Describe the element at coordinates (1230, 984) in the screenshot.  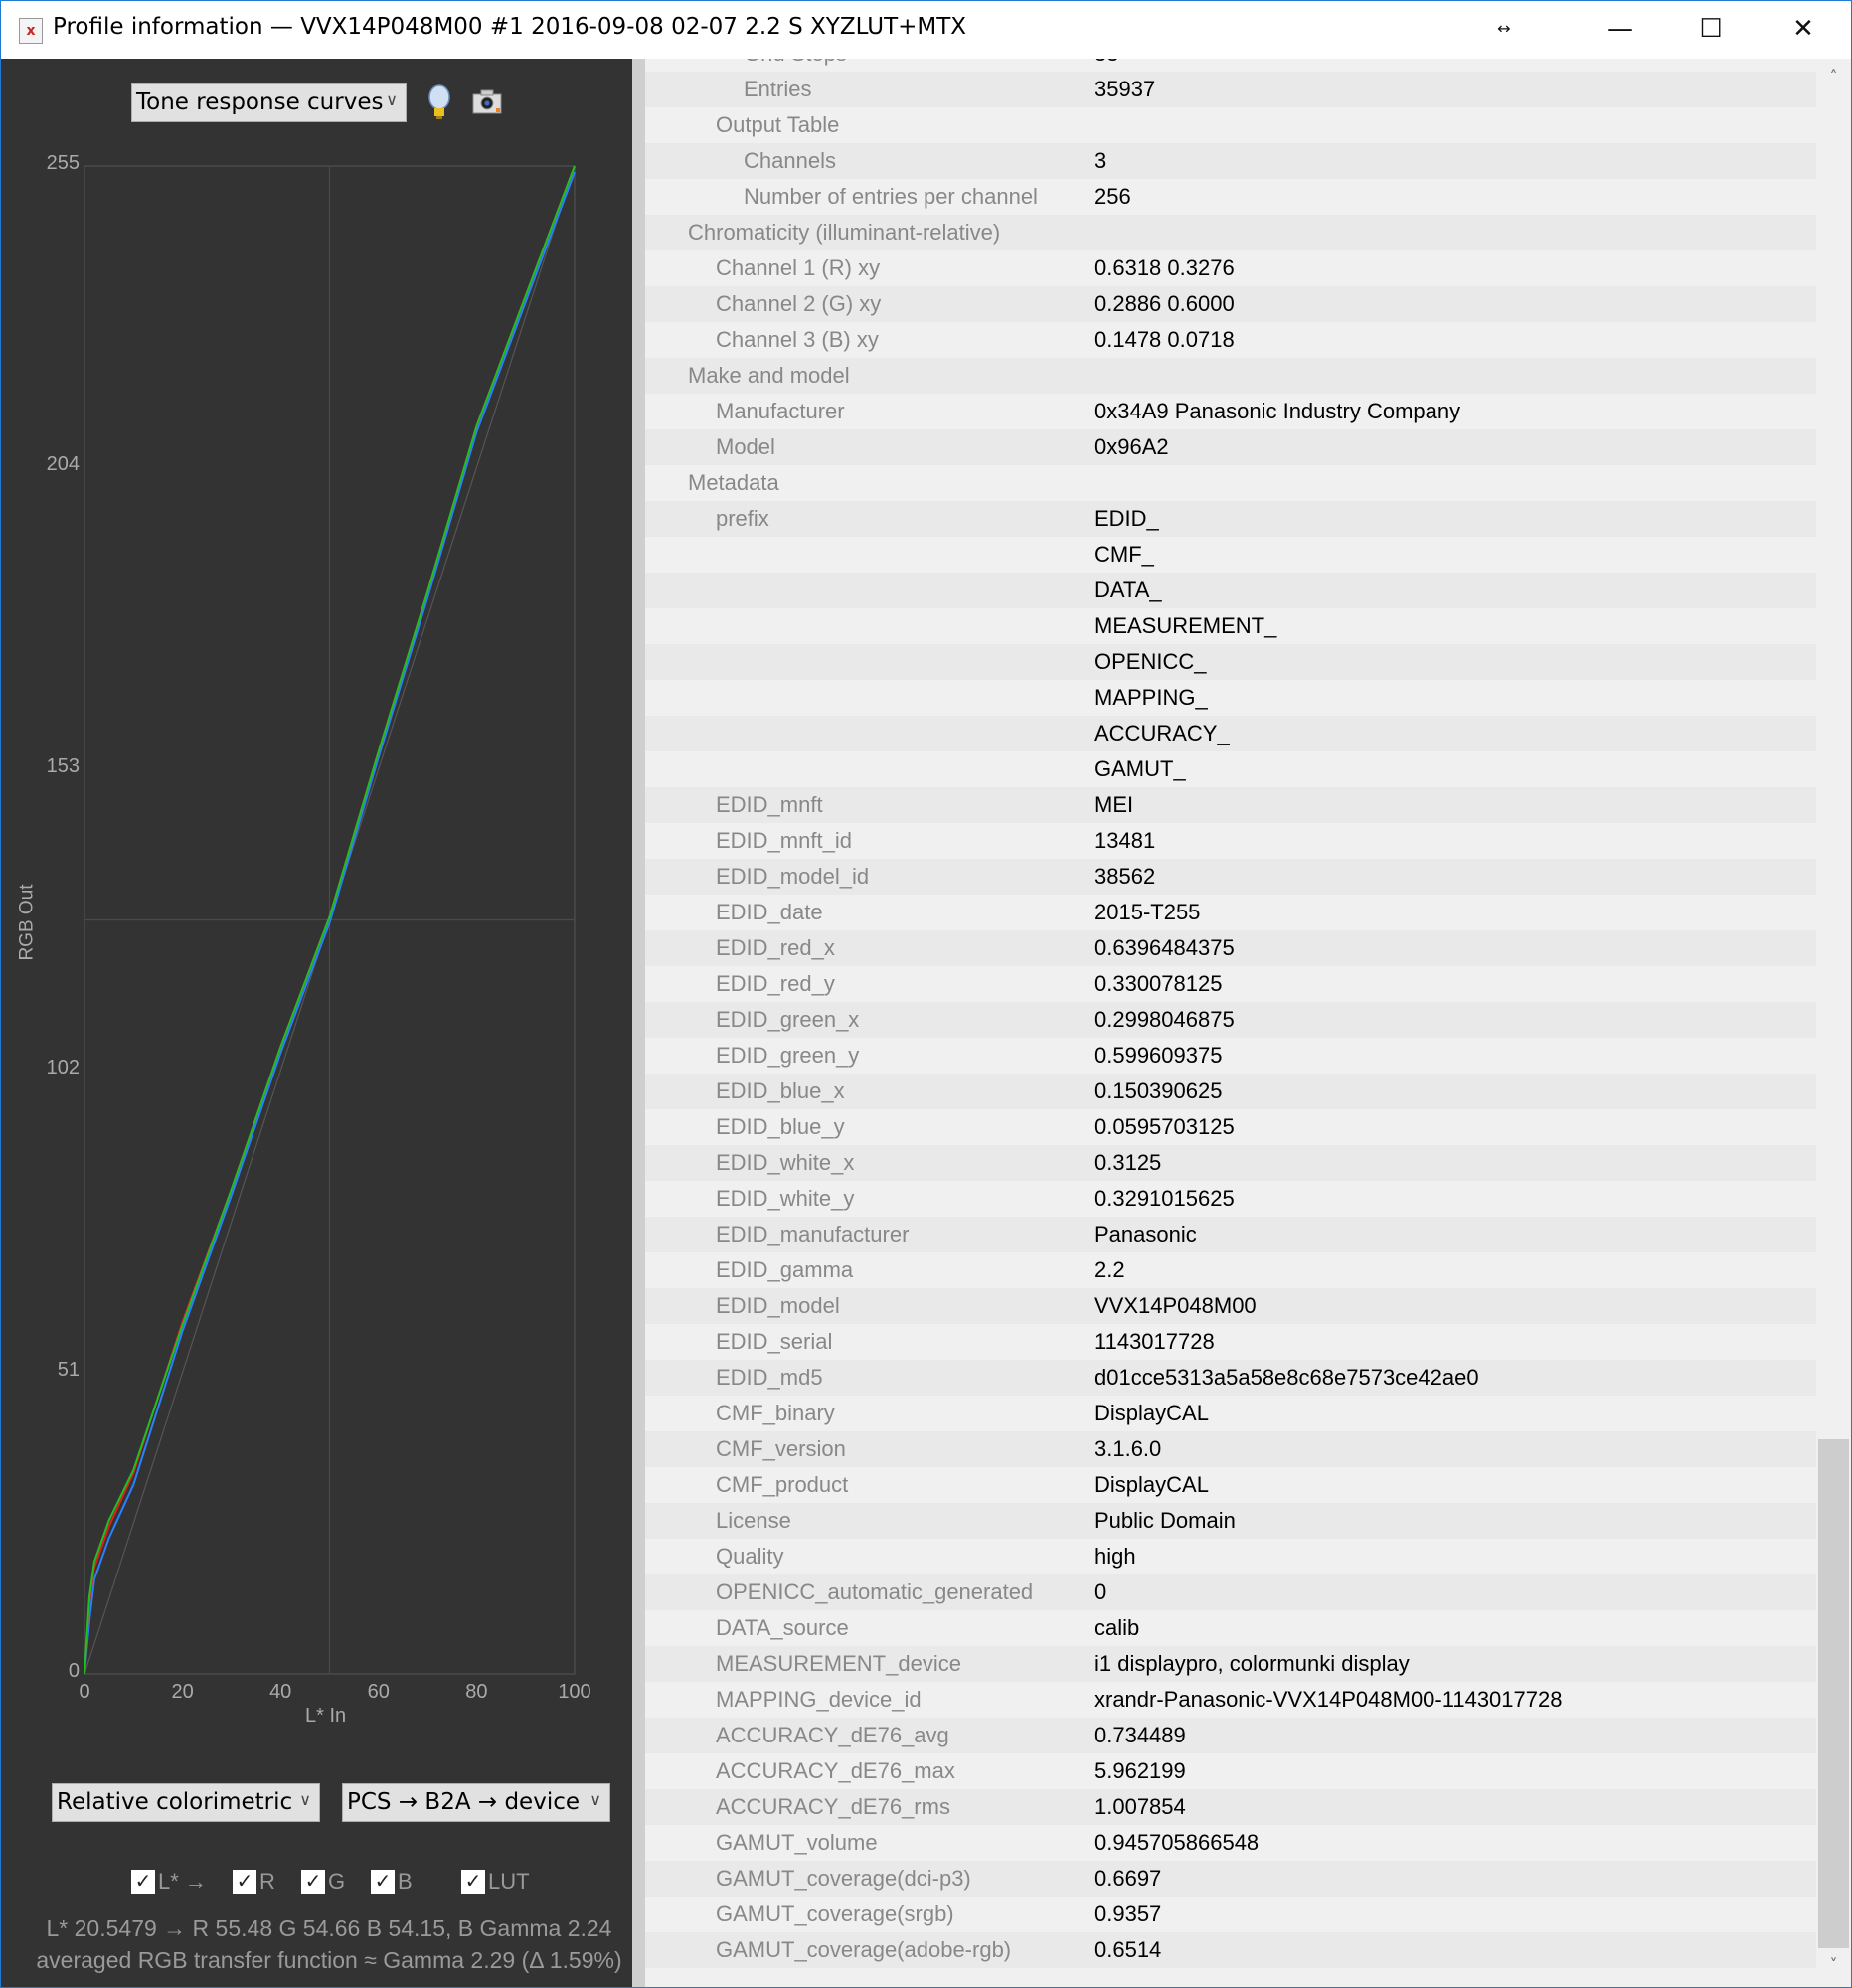
I see `info-row: EDID_red_y 0.330078125` at that location.